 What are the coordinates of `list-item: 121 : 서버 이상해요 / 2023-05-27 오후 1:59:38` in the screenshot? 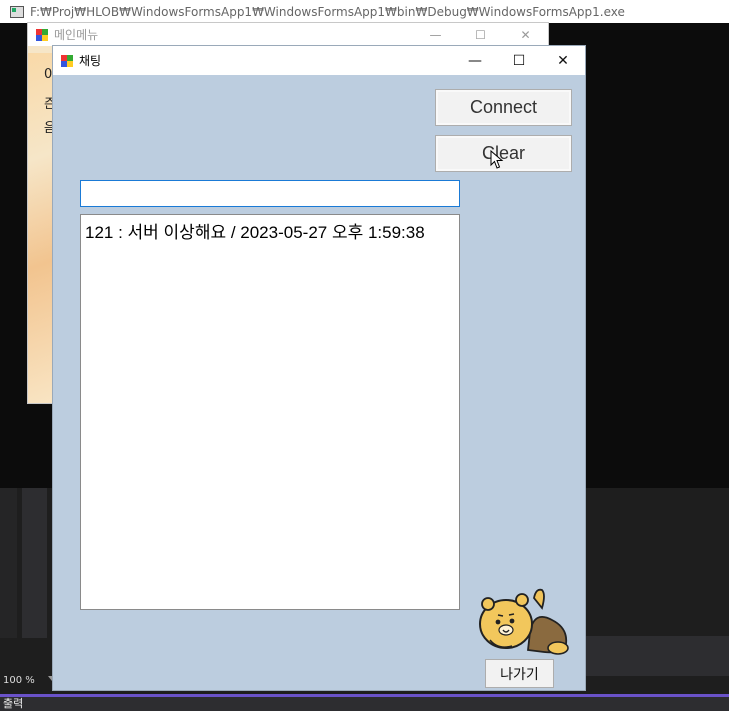 It's located at (270, 230).